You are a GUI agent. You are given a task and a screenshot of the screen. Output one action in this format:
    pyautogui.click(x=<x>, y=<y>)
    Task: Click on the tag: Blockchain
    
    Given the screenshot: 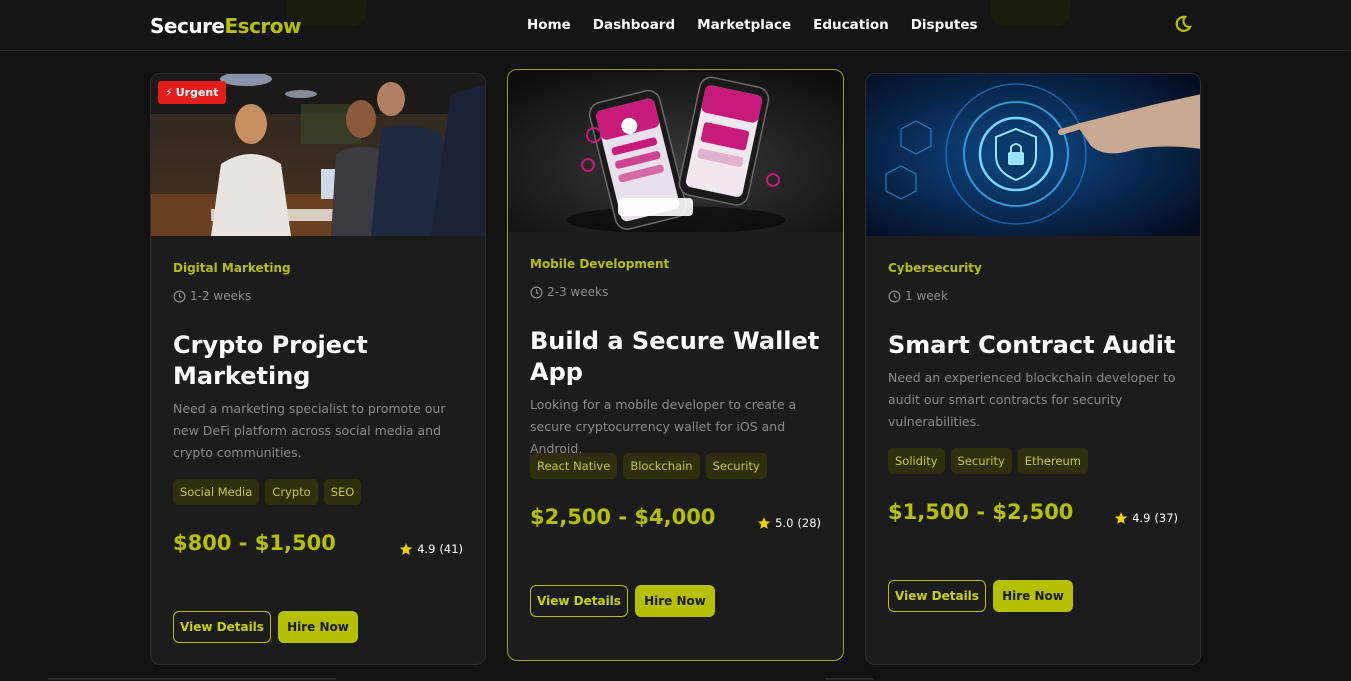 What is the action you would take?
    pyautogui.click(x=661, y=466)
    